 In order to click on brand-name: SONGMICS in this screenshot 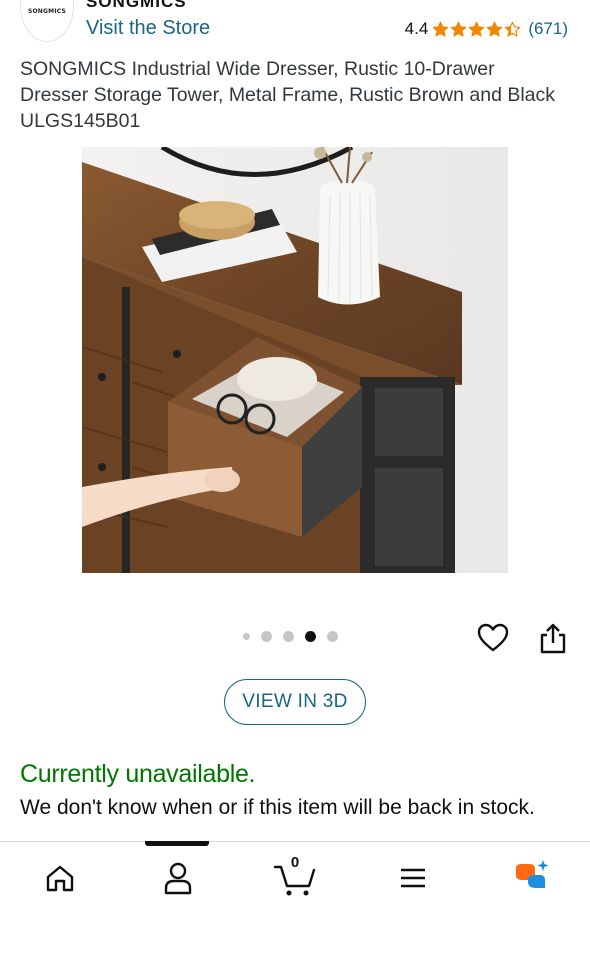, I will do `click(136, 5)`.